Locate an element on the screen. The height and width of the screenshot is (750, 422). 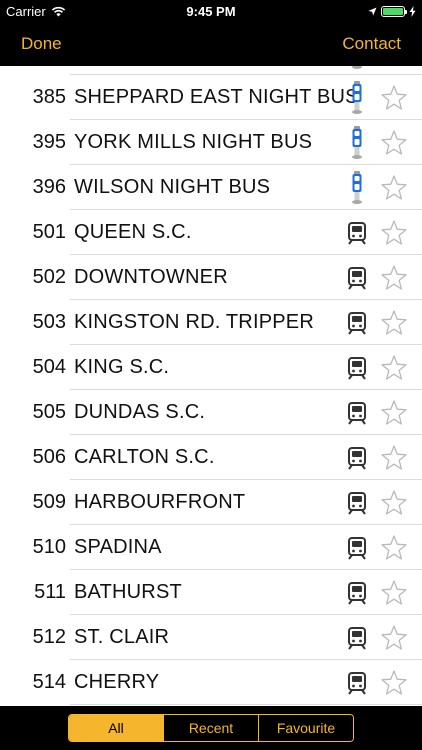
route-number: 510 is located at coordinates (49, 547).